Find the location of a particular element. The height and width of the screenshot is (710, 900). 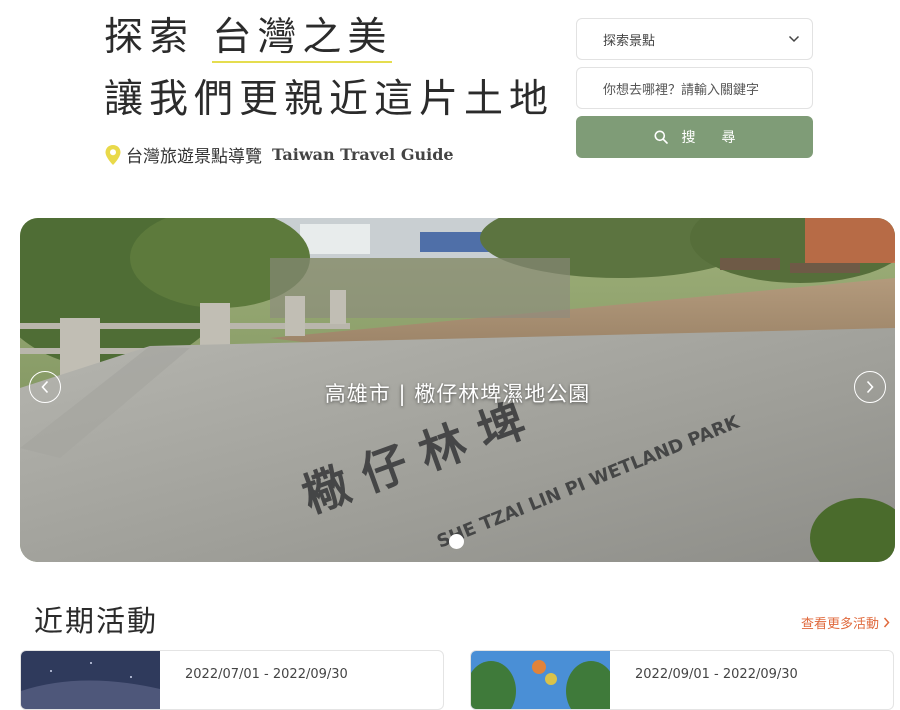

more-events-link: 查看更多活動 is located at coordinates (845, 622).